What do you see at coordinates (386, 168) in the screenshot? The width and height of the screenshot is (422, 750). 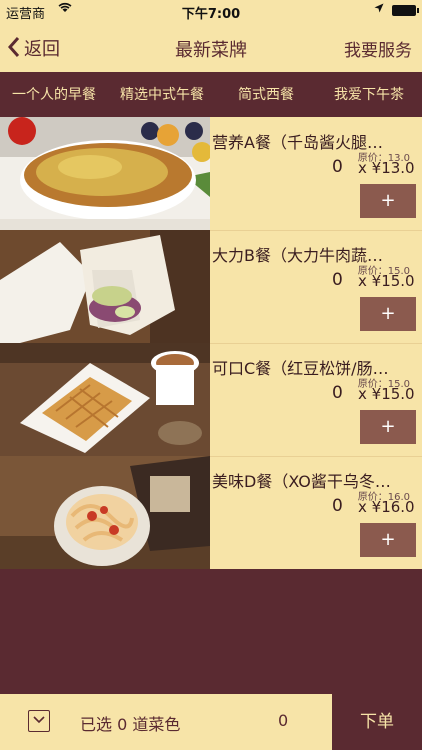 I see `unit-price: x ¥13.0` at bounding box center [386, 168].